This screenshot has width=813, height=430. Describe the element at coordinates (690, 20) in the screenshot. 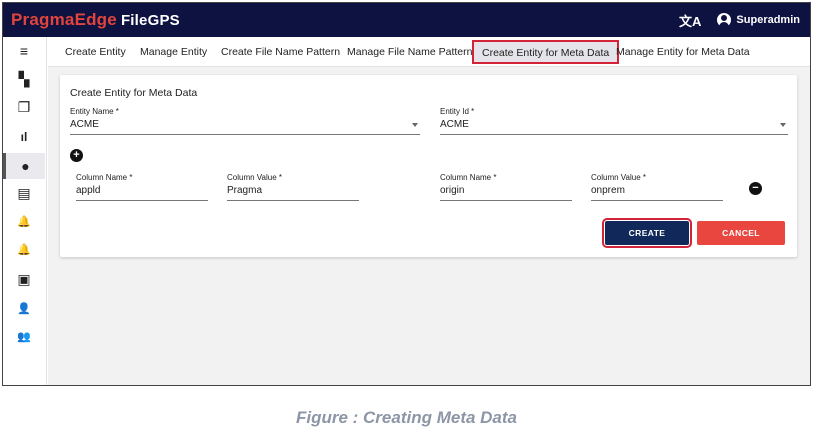

I see `translate-icon: 文A` at that location.